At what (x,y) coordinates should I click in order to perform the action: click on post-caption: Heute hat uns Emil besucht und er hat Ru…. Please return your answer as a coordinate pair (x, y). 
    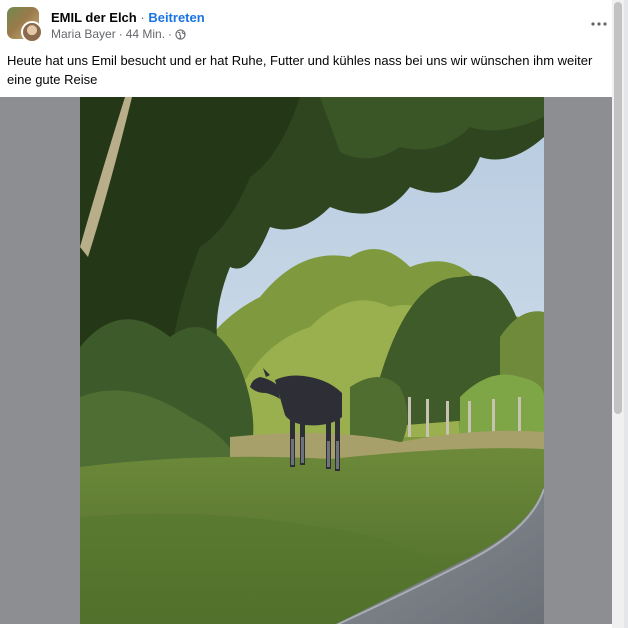
    Looking at the image, I should click on (300, 70).